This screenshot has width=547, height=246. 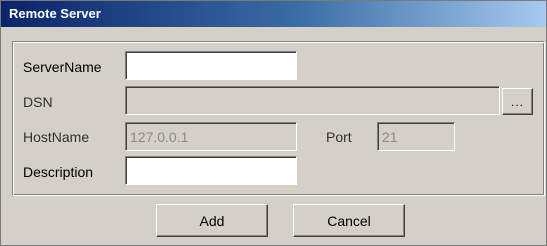 What do you see at coordinates (55, 13) in the screenshot?
I see `dialog-title: Remote Server` at bounding box center [55, 13].